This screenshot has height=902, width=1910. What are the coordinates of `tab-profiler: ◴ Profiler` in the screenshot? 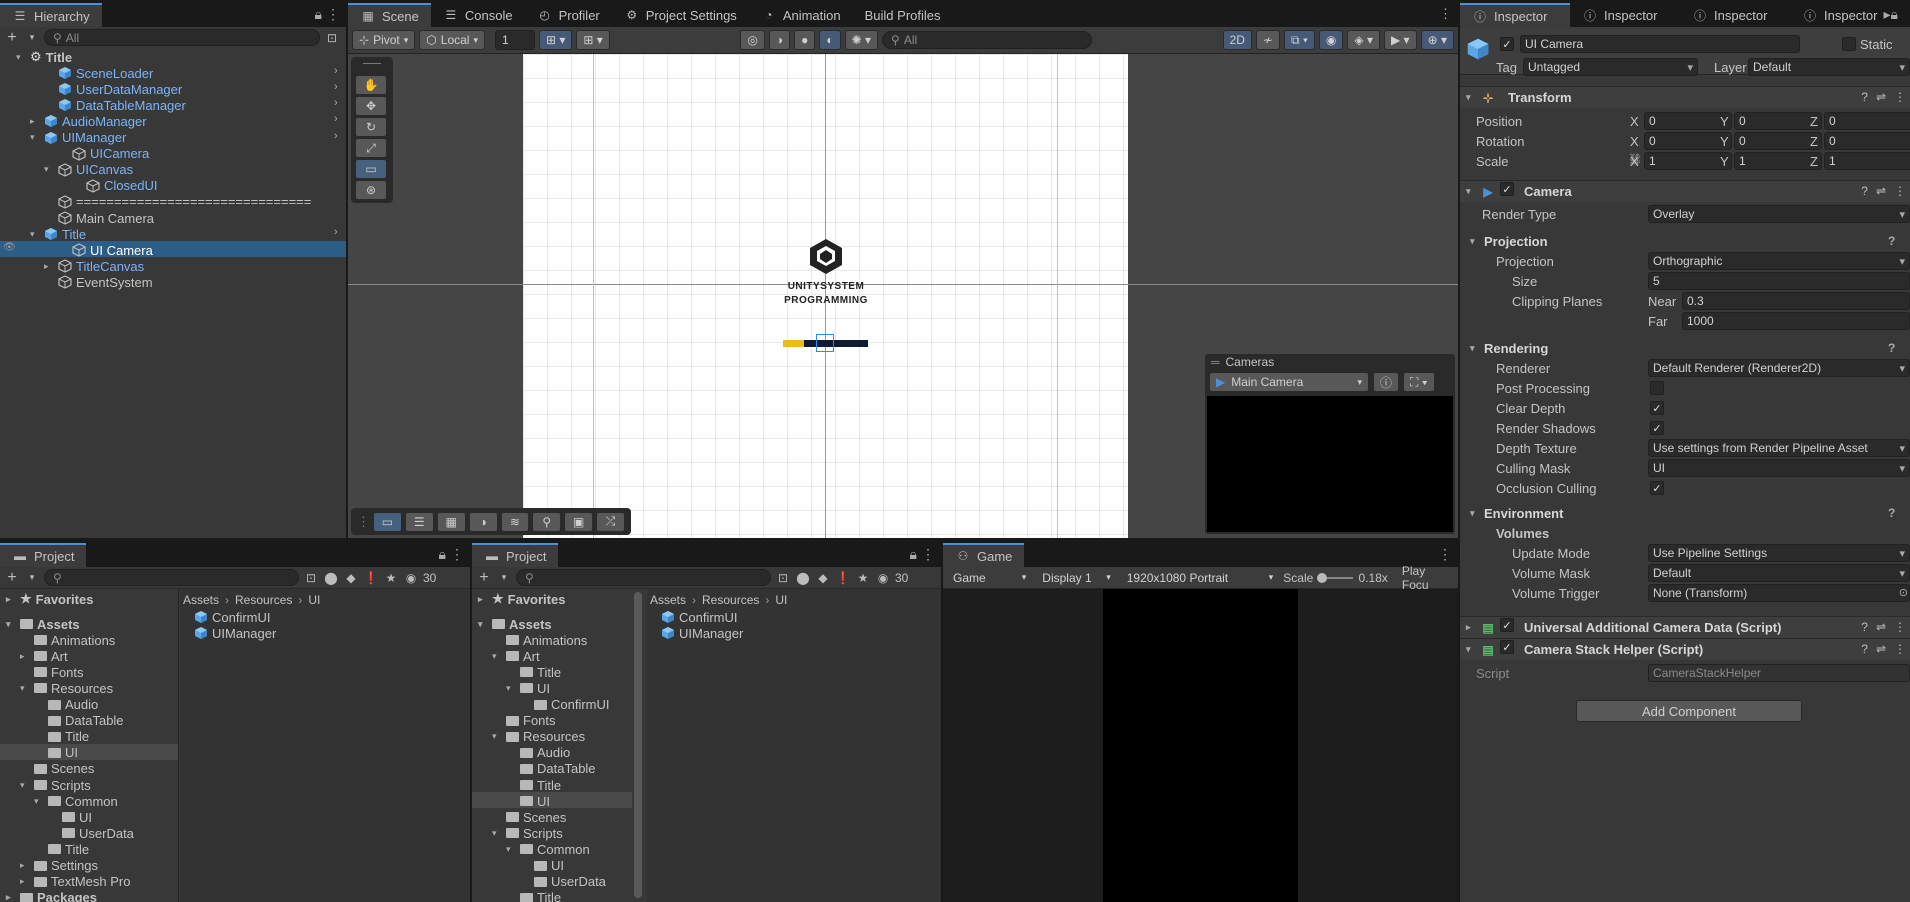 It's located at (568, 15).